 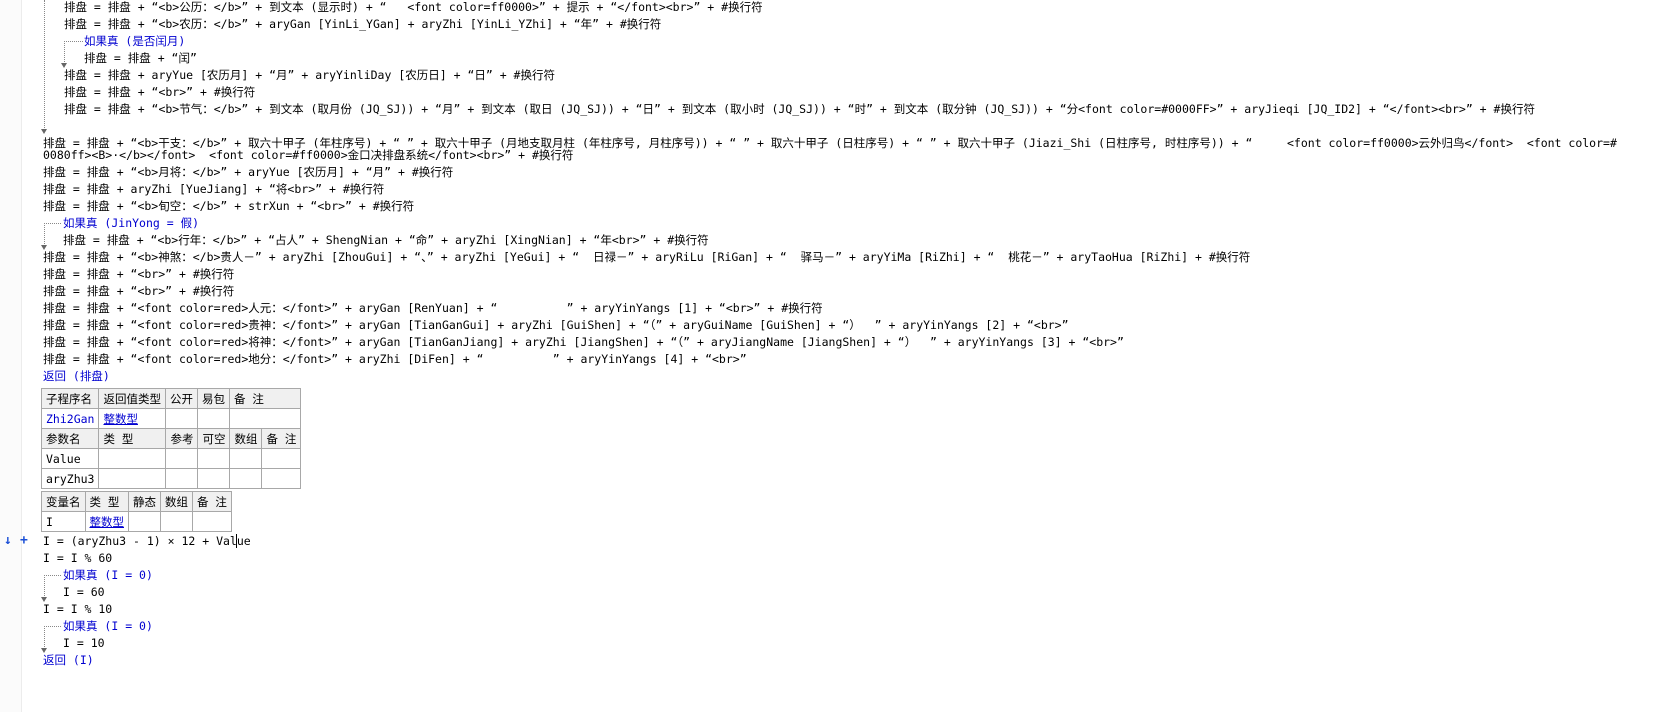 What do you see at coordinates (106, 521) in the screenshot?
I see `var-type-cell: 整数型` at bounding box center [106, 521].